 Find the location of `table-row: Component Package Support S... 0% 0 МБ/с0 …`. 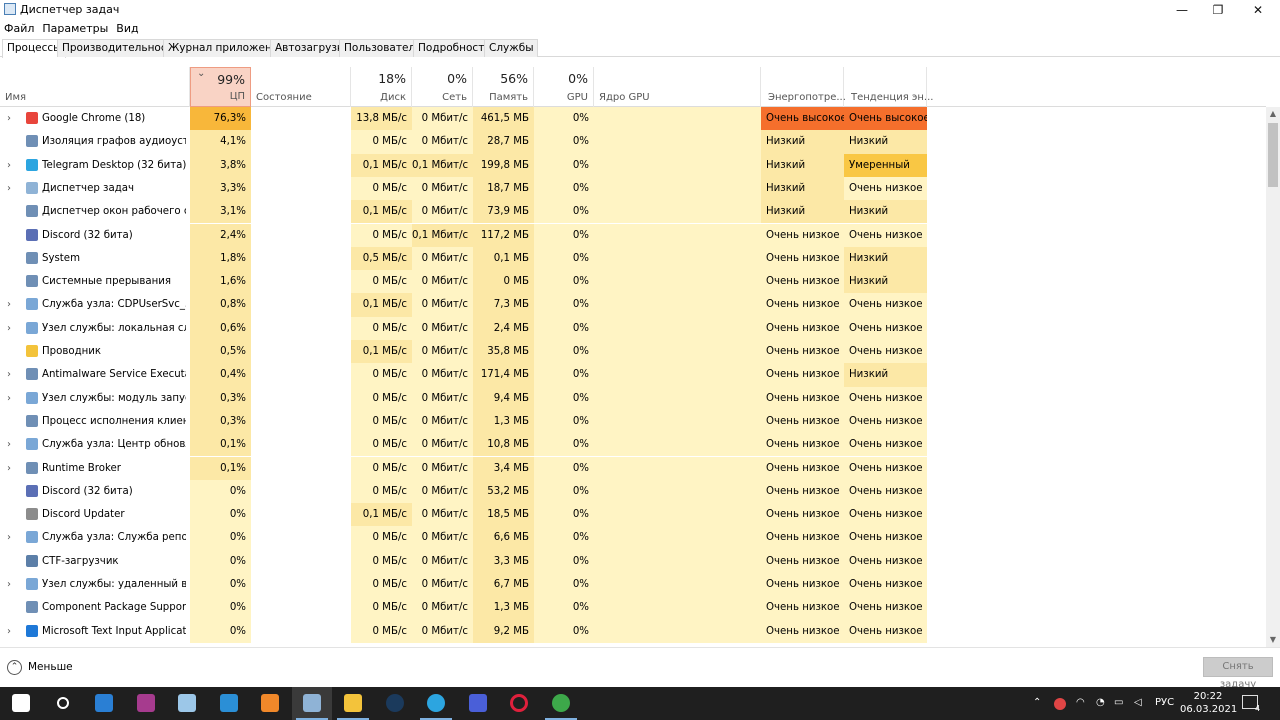

table-row: Component Package Support S... 0% 0 МБ/с0 … is located at coordinates (633, 608).